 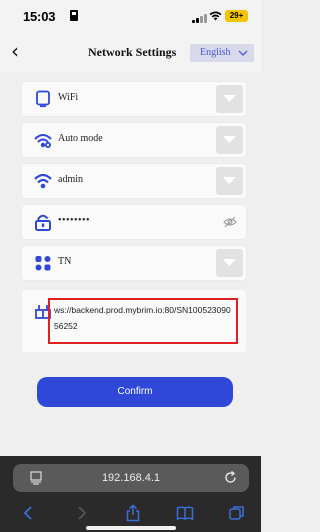 What do you see at coordinates (74, 220) in the screenshot?
I see `password-field: ••••••••` at bounding box center [74, 220].